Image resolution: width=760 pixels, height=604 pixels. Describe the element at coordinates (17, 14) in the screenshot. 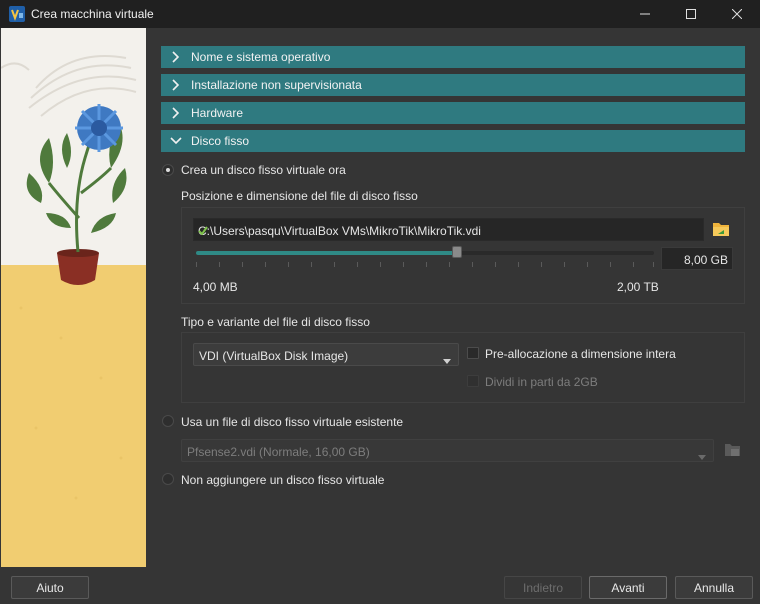

I see `virtualbox-logo-icon` at that location.